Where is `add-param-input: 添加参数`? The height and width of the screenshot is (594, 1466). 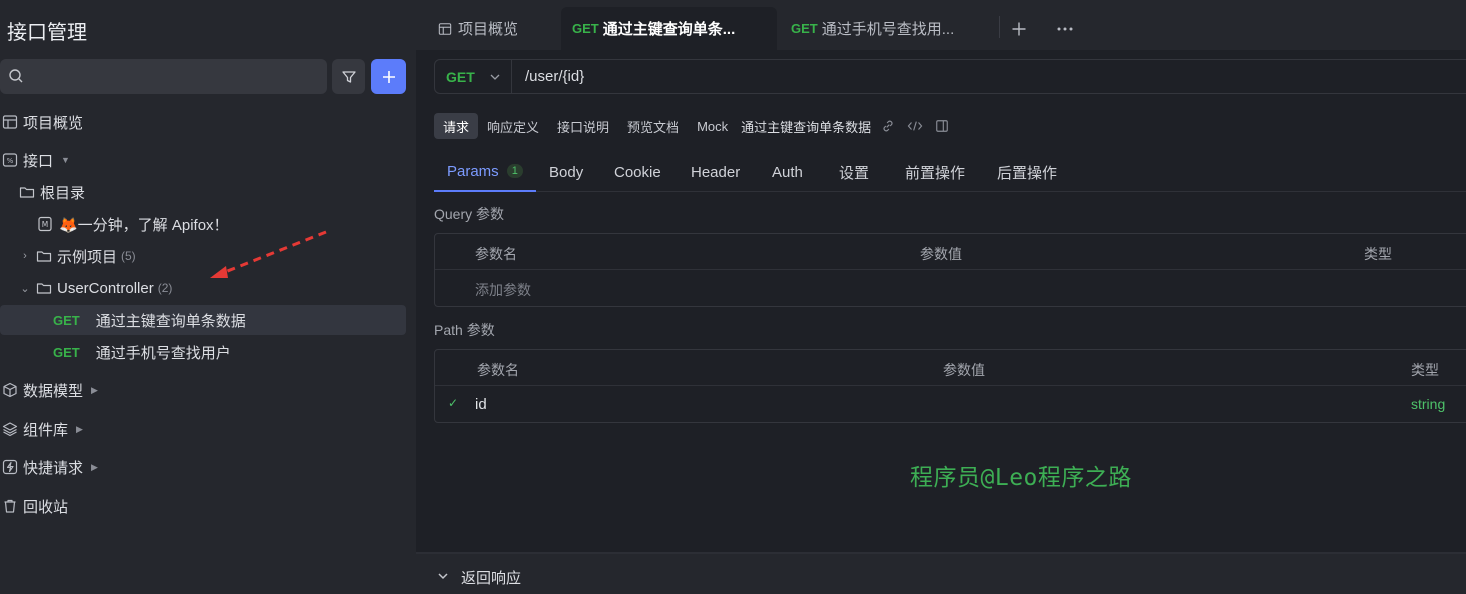
add-param-input: 添加参数 is located at coordinates (503, 290).